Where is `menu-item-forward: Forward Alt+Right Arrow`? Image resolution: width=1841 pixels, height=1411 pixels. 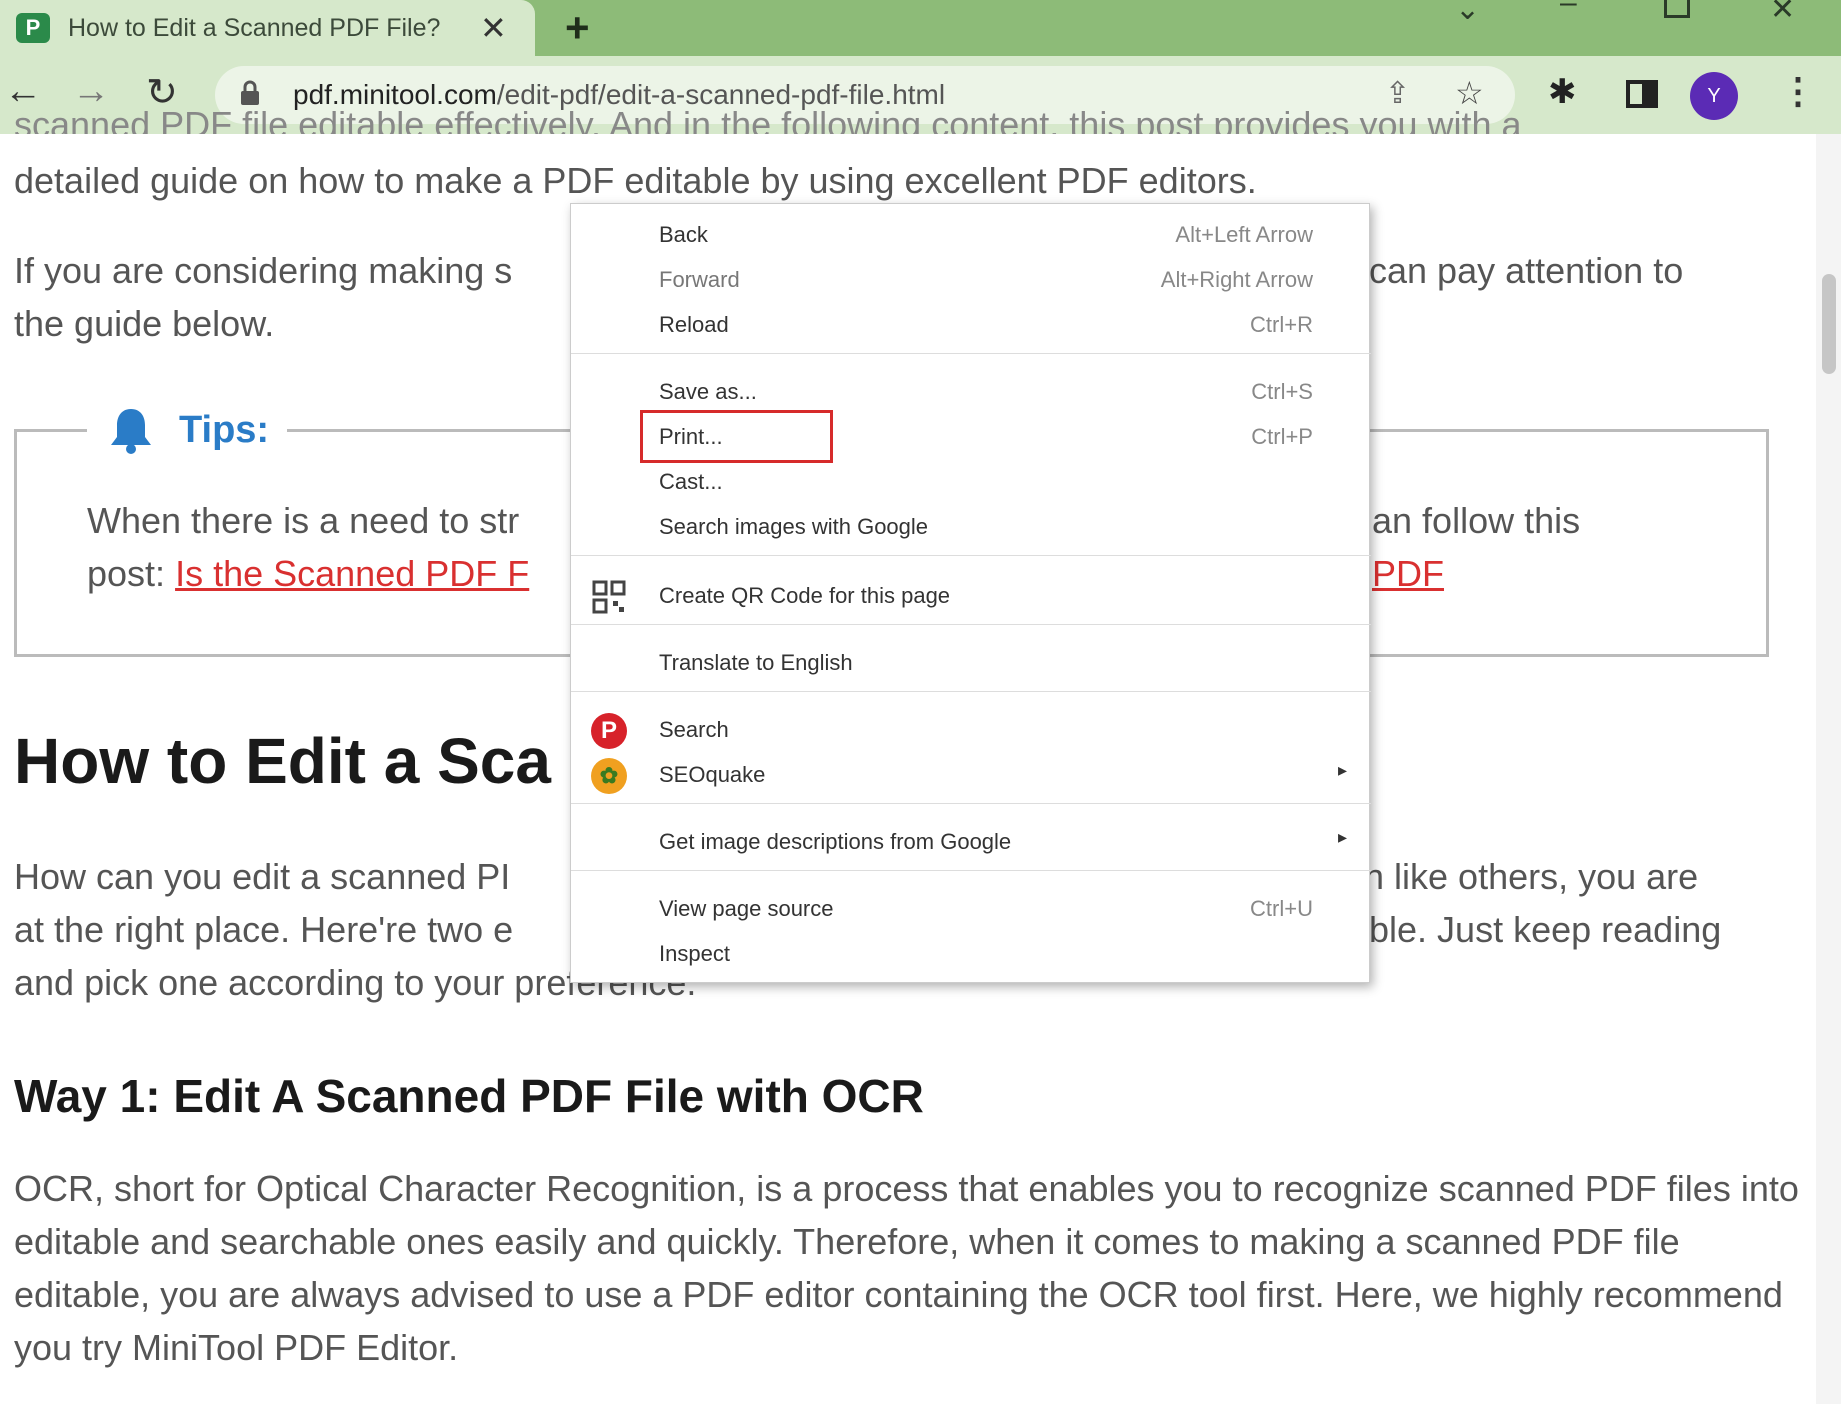 menu-item-forward: Forward Alt+Right Arrow is located at coordinates (971, 280).